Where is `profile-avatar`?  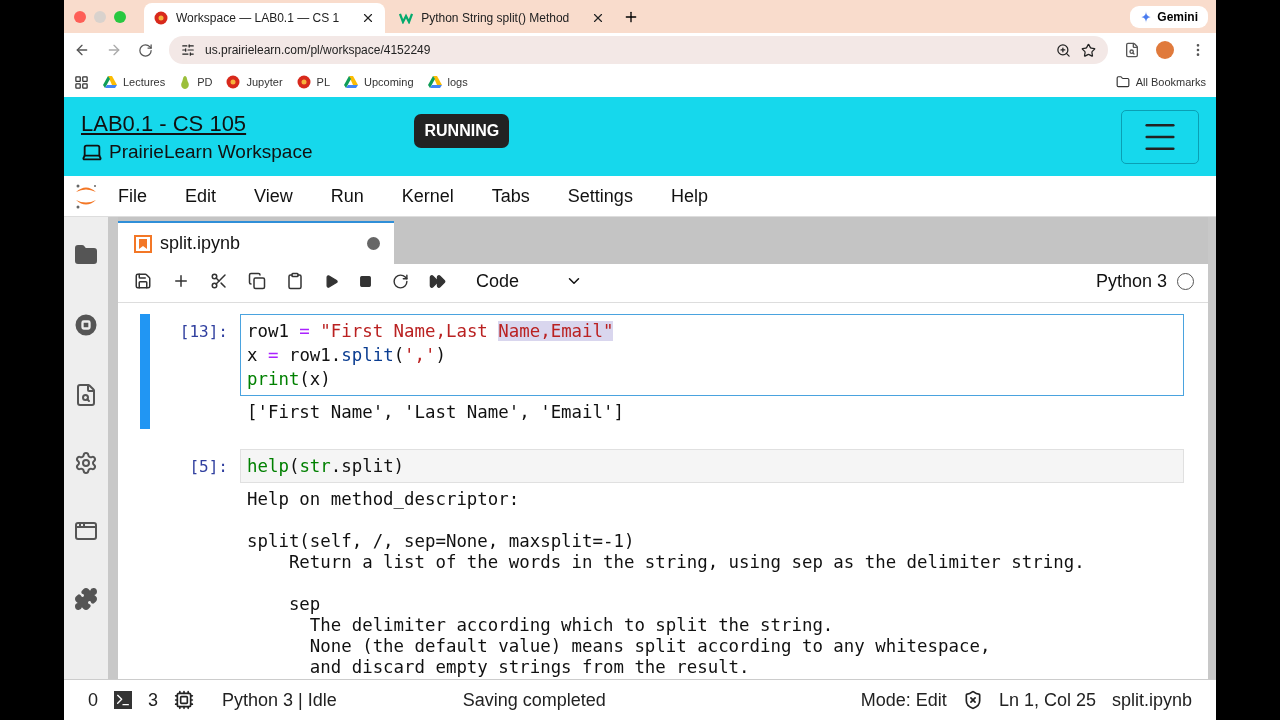 profile-avatar is located at coordinates (1165, 50).